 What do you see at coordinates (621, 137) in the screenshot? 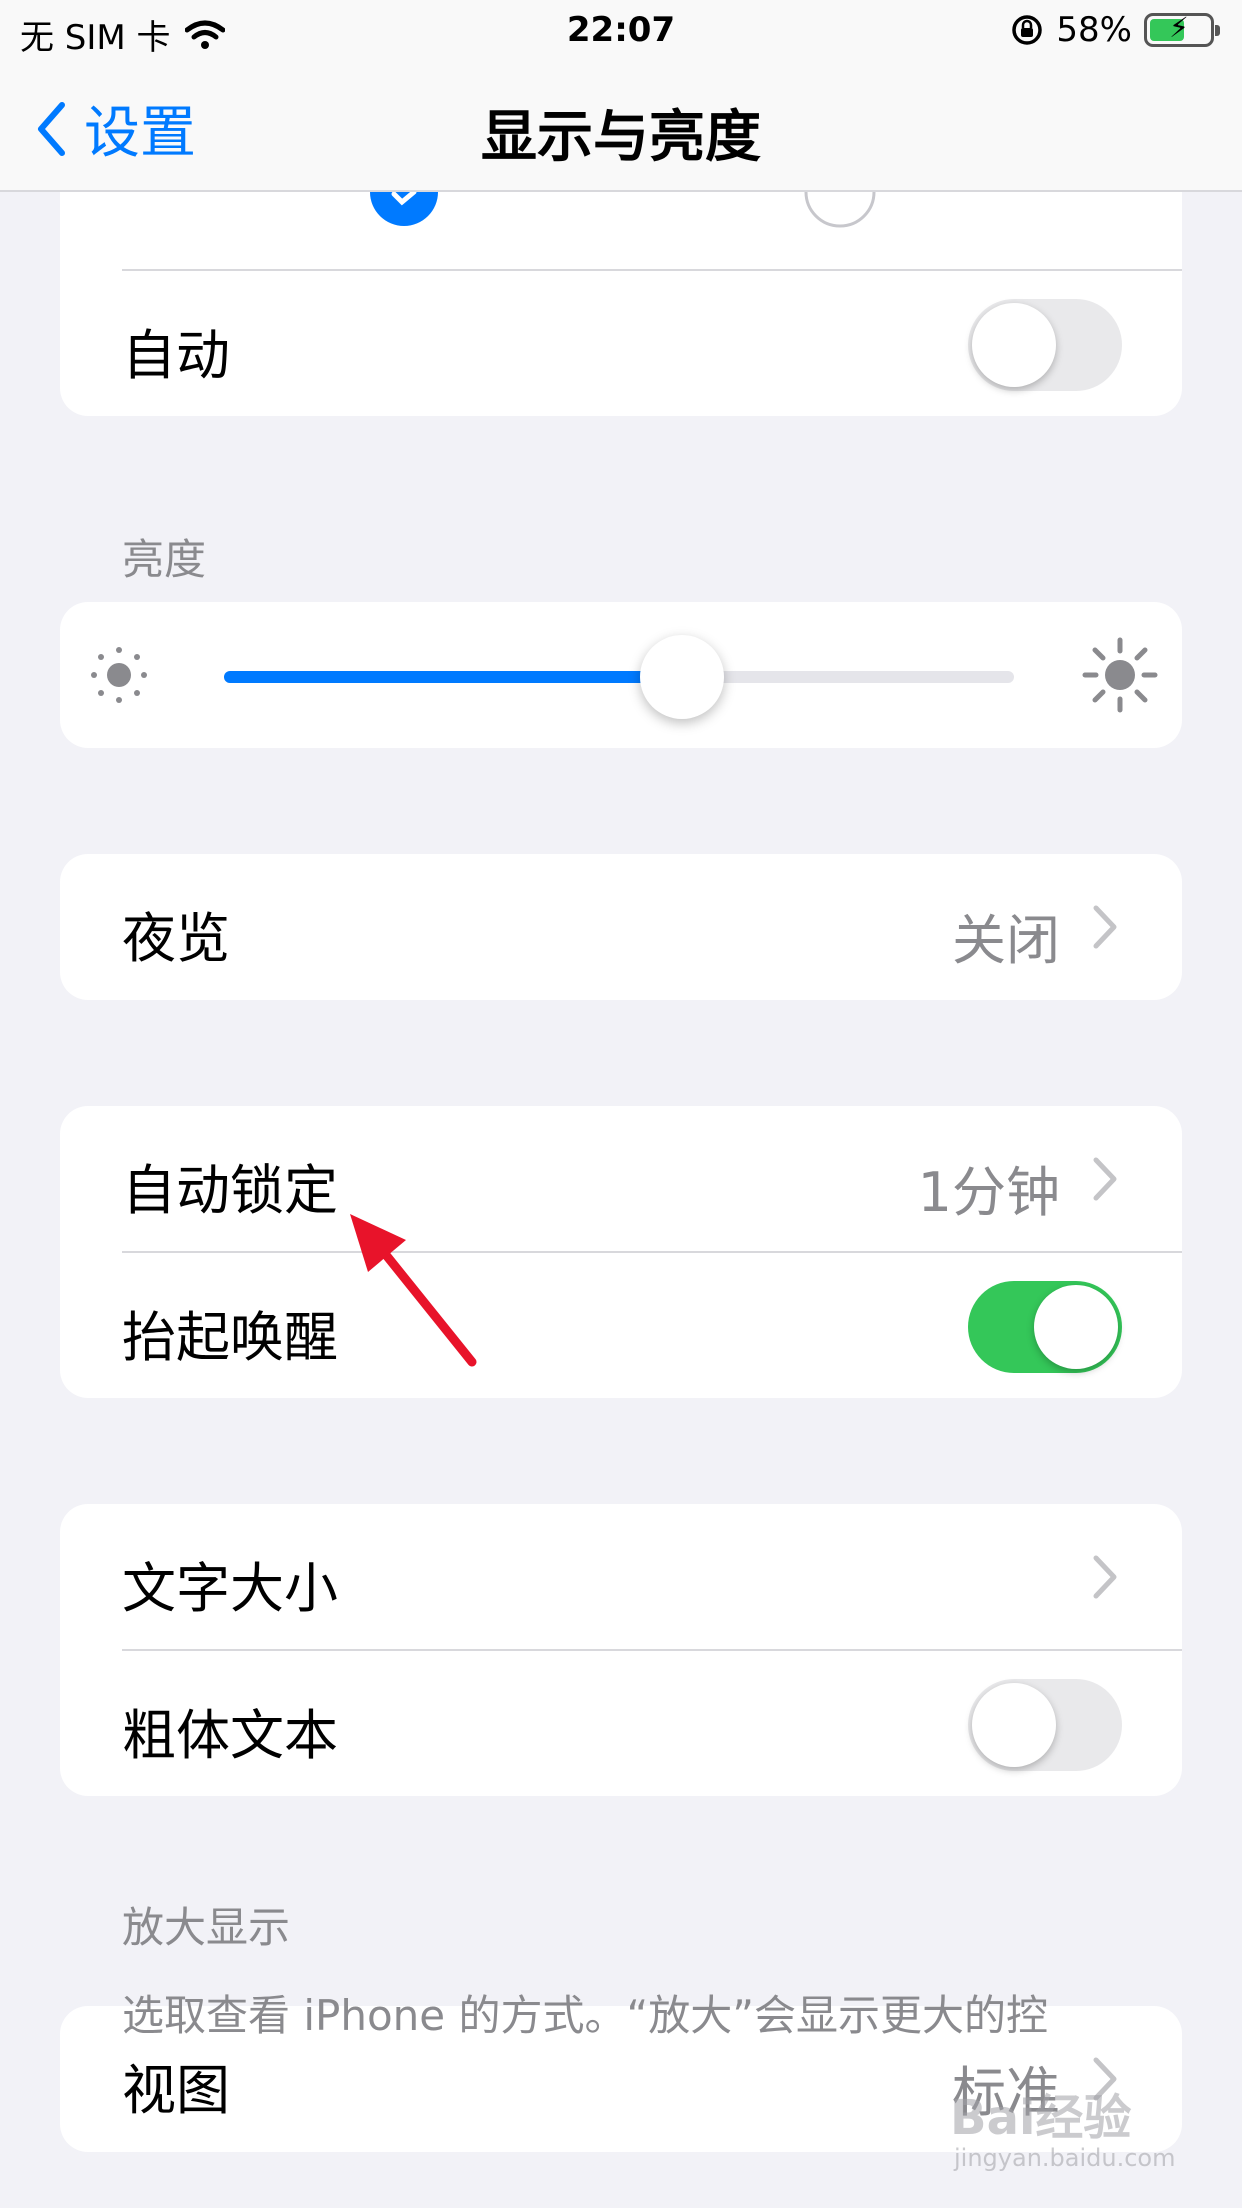
I see `page-title: 显示与亮度` at bounding box center [621, 137].